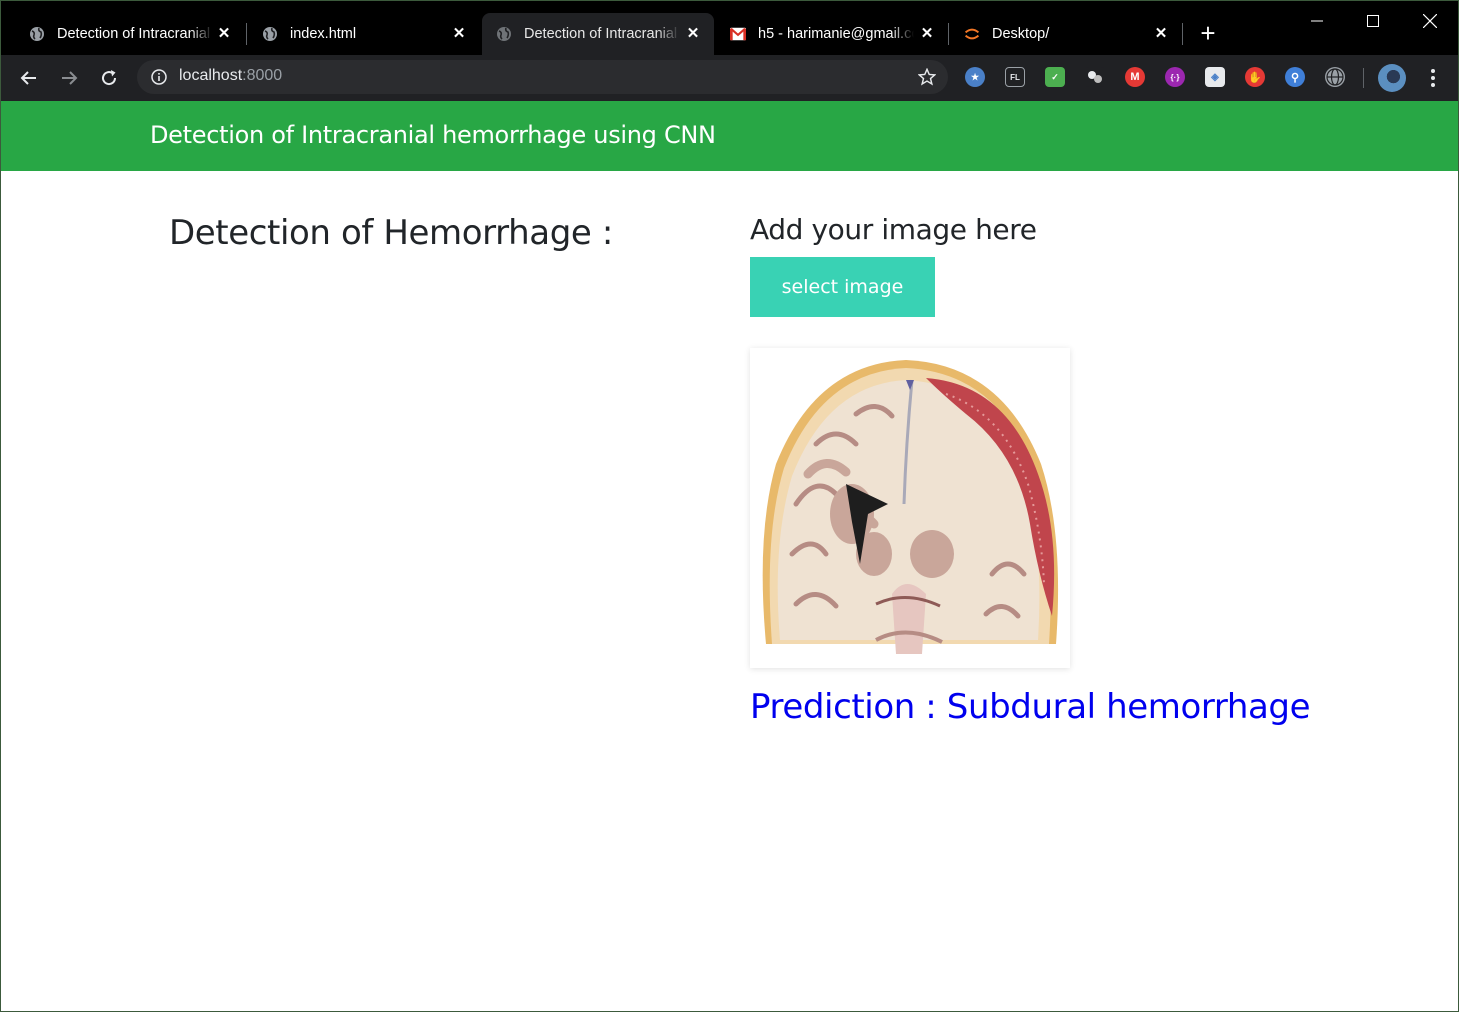 The height and width of the screenshot is (1012, 1459). I want to click on extension-mega-icon: M, so click(1135, 77).